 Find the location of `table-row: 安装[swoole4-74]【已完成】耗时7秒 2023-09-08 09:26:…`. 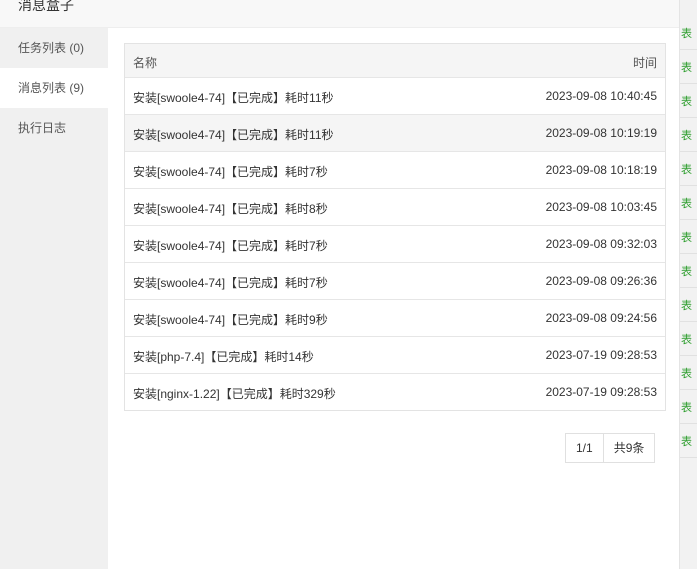

table-row: 安装[swoole4-74]【已完成】耗时7秒 2023-09-08 09:26:… is located at coordinates (395, 281).